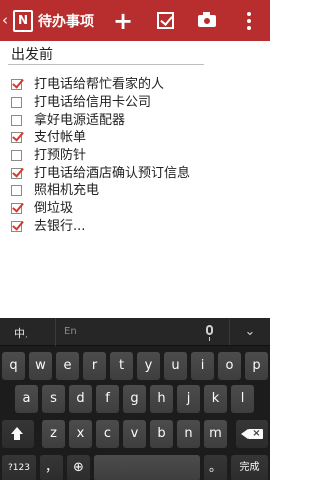 The height and width of the screenshot is (480, 320). What do you see at coordinates (100, 191) in the screenshot?
I see `checklist-item: 照相机充电` at bounding box center [100, 191].